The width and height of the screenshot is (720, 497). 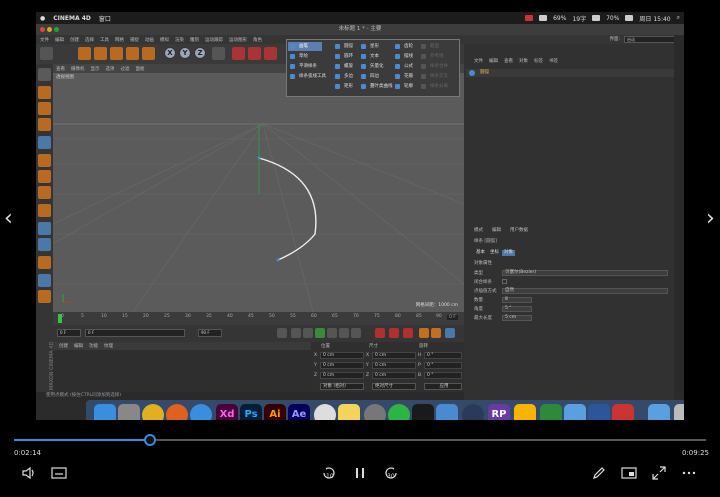 I want to click on previous-frame-icon, so click(x=308, y=333).